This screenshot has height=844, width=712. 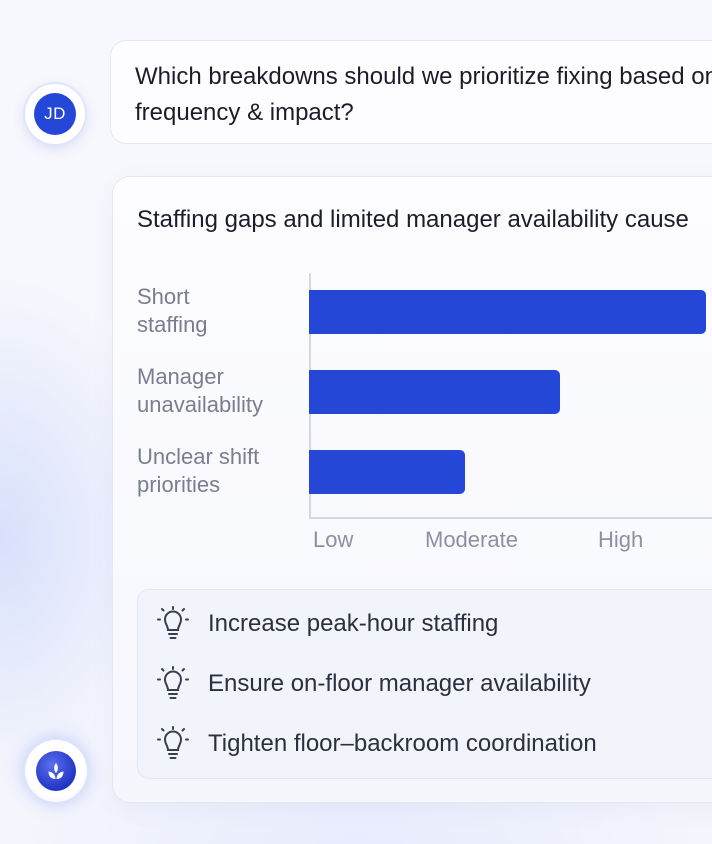 What do you see at coordinates (387, 472) in the screenshot?
I see `bar-unclear-shift-priorities` at bounding box center [387, 472].